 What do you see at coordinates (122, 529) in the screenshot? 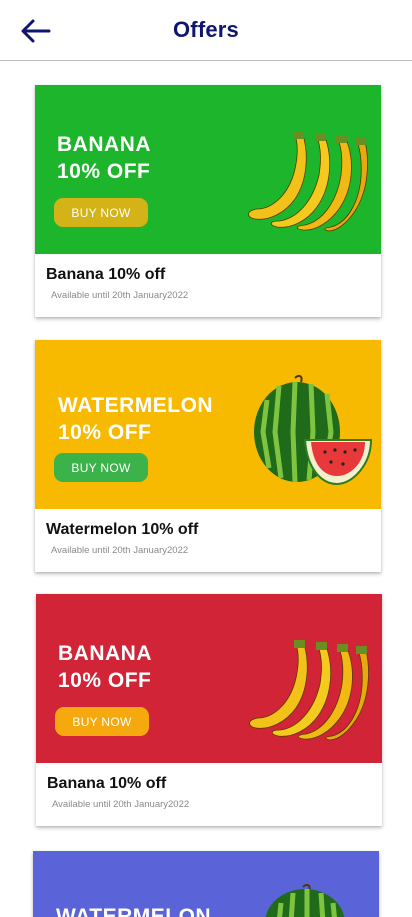
I see `offer-name: Watermelon 10% off` at bounding box center [122, 529].